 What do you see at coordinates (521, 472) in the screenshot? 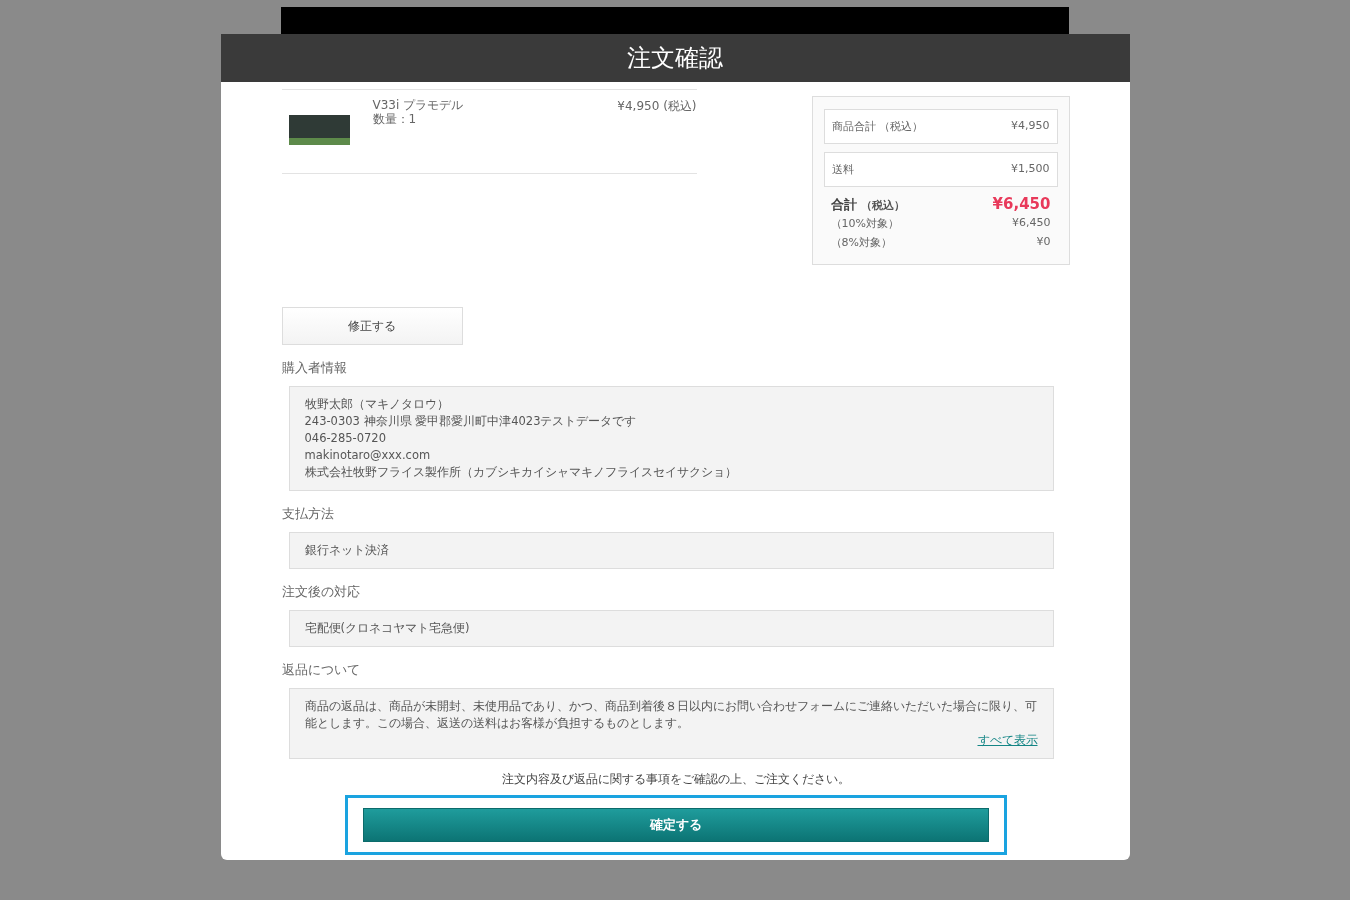
I see `info-text: 株式会社牧野フライス製作所（カブシキカイシャマキノフライスセイサクショ）` at bounding box center [521, 472].